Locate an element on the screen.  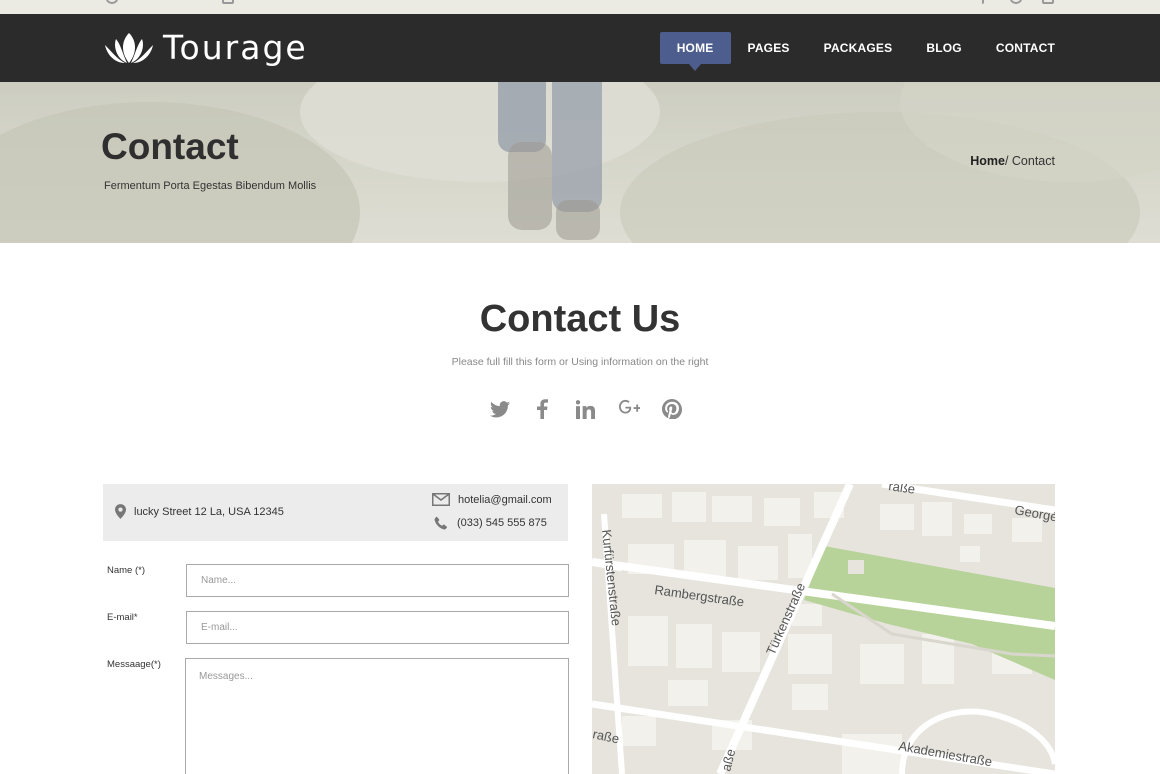
address-block: lucky Street 12 La, USA 12345 is located at coordinates (199, 511).